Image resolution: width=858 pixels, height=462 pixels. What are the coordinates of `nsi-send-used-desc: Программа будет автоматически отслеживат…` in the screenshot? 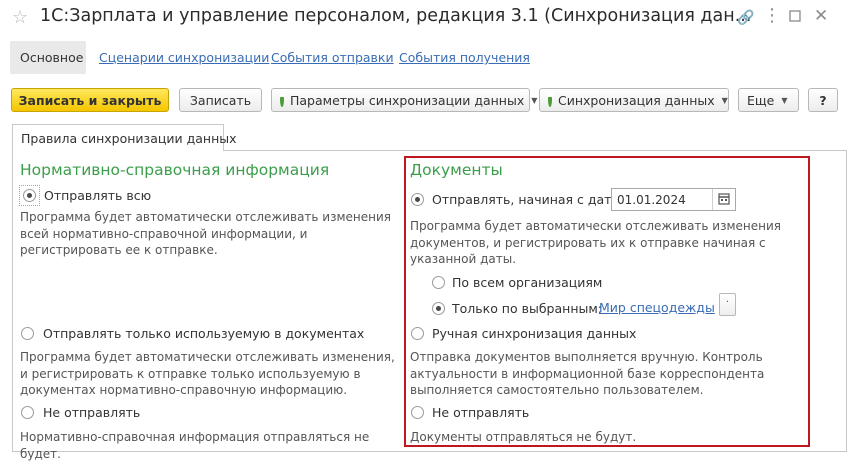 It's located at (207, 373).